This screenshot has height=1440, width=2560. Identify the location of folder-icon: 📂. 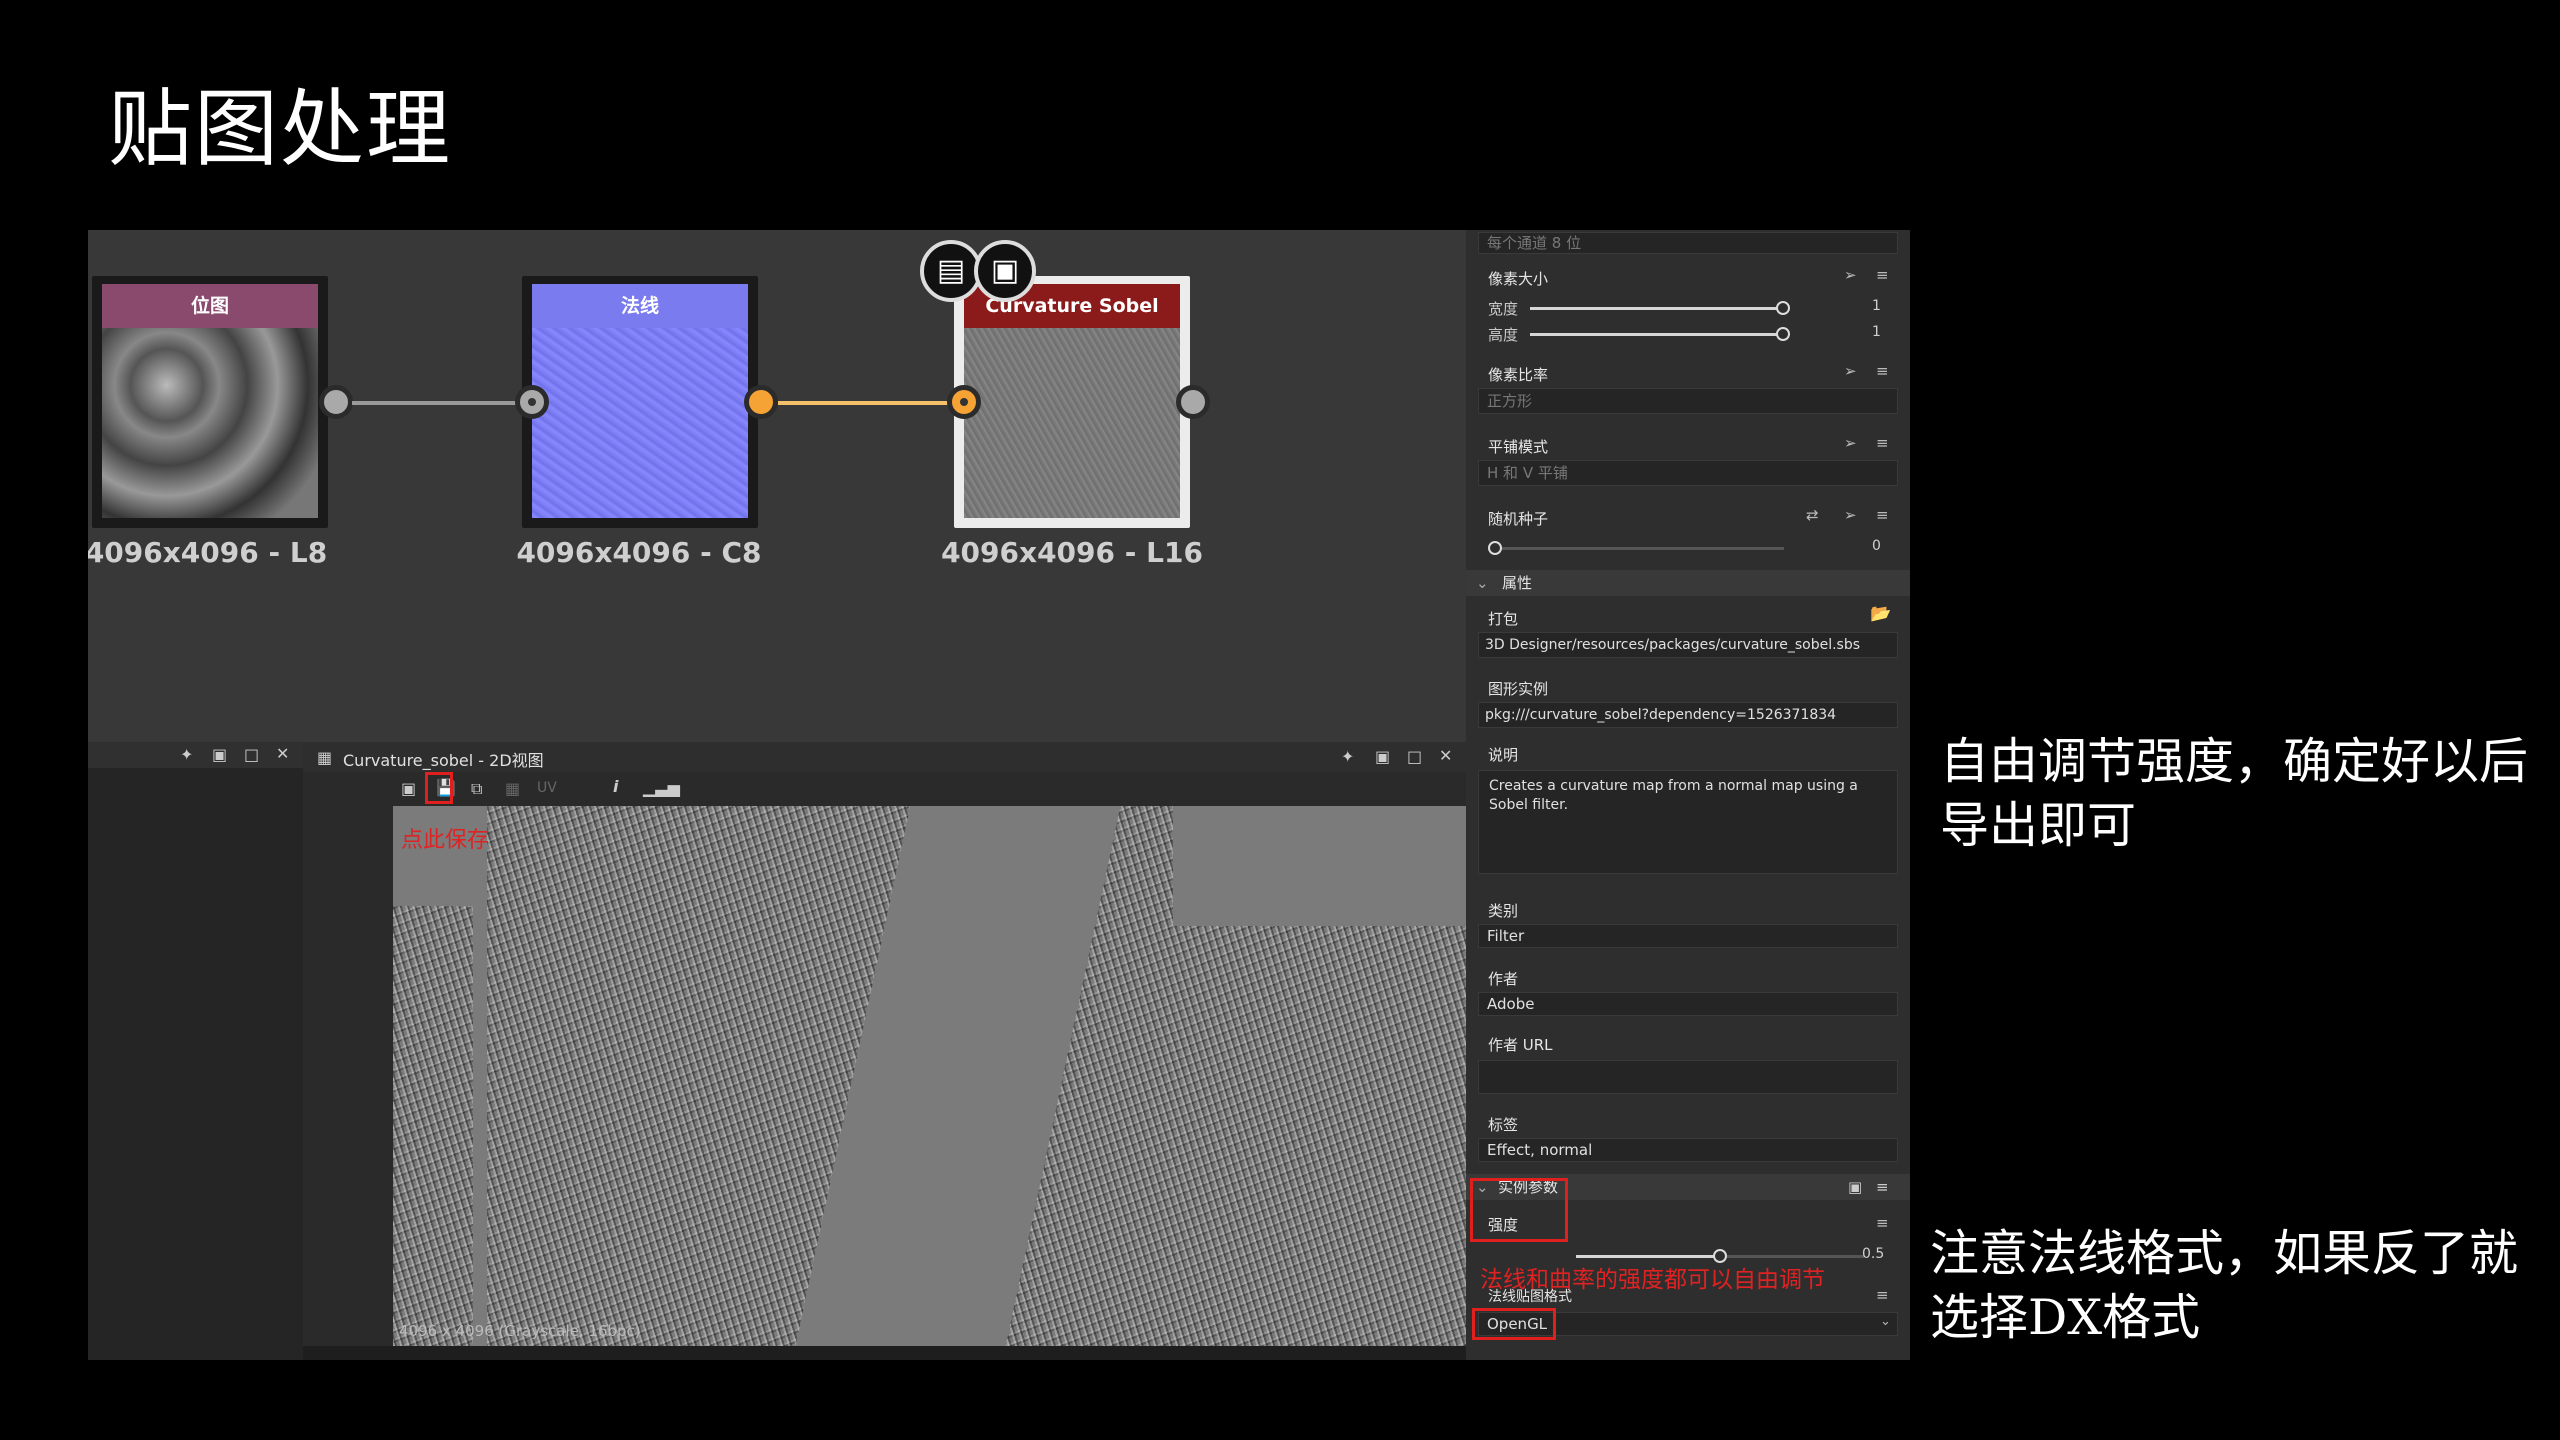
(1880, 614).